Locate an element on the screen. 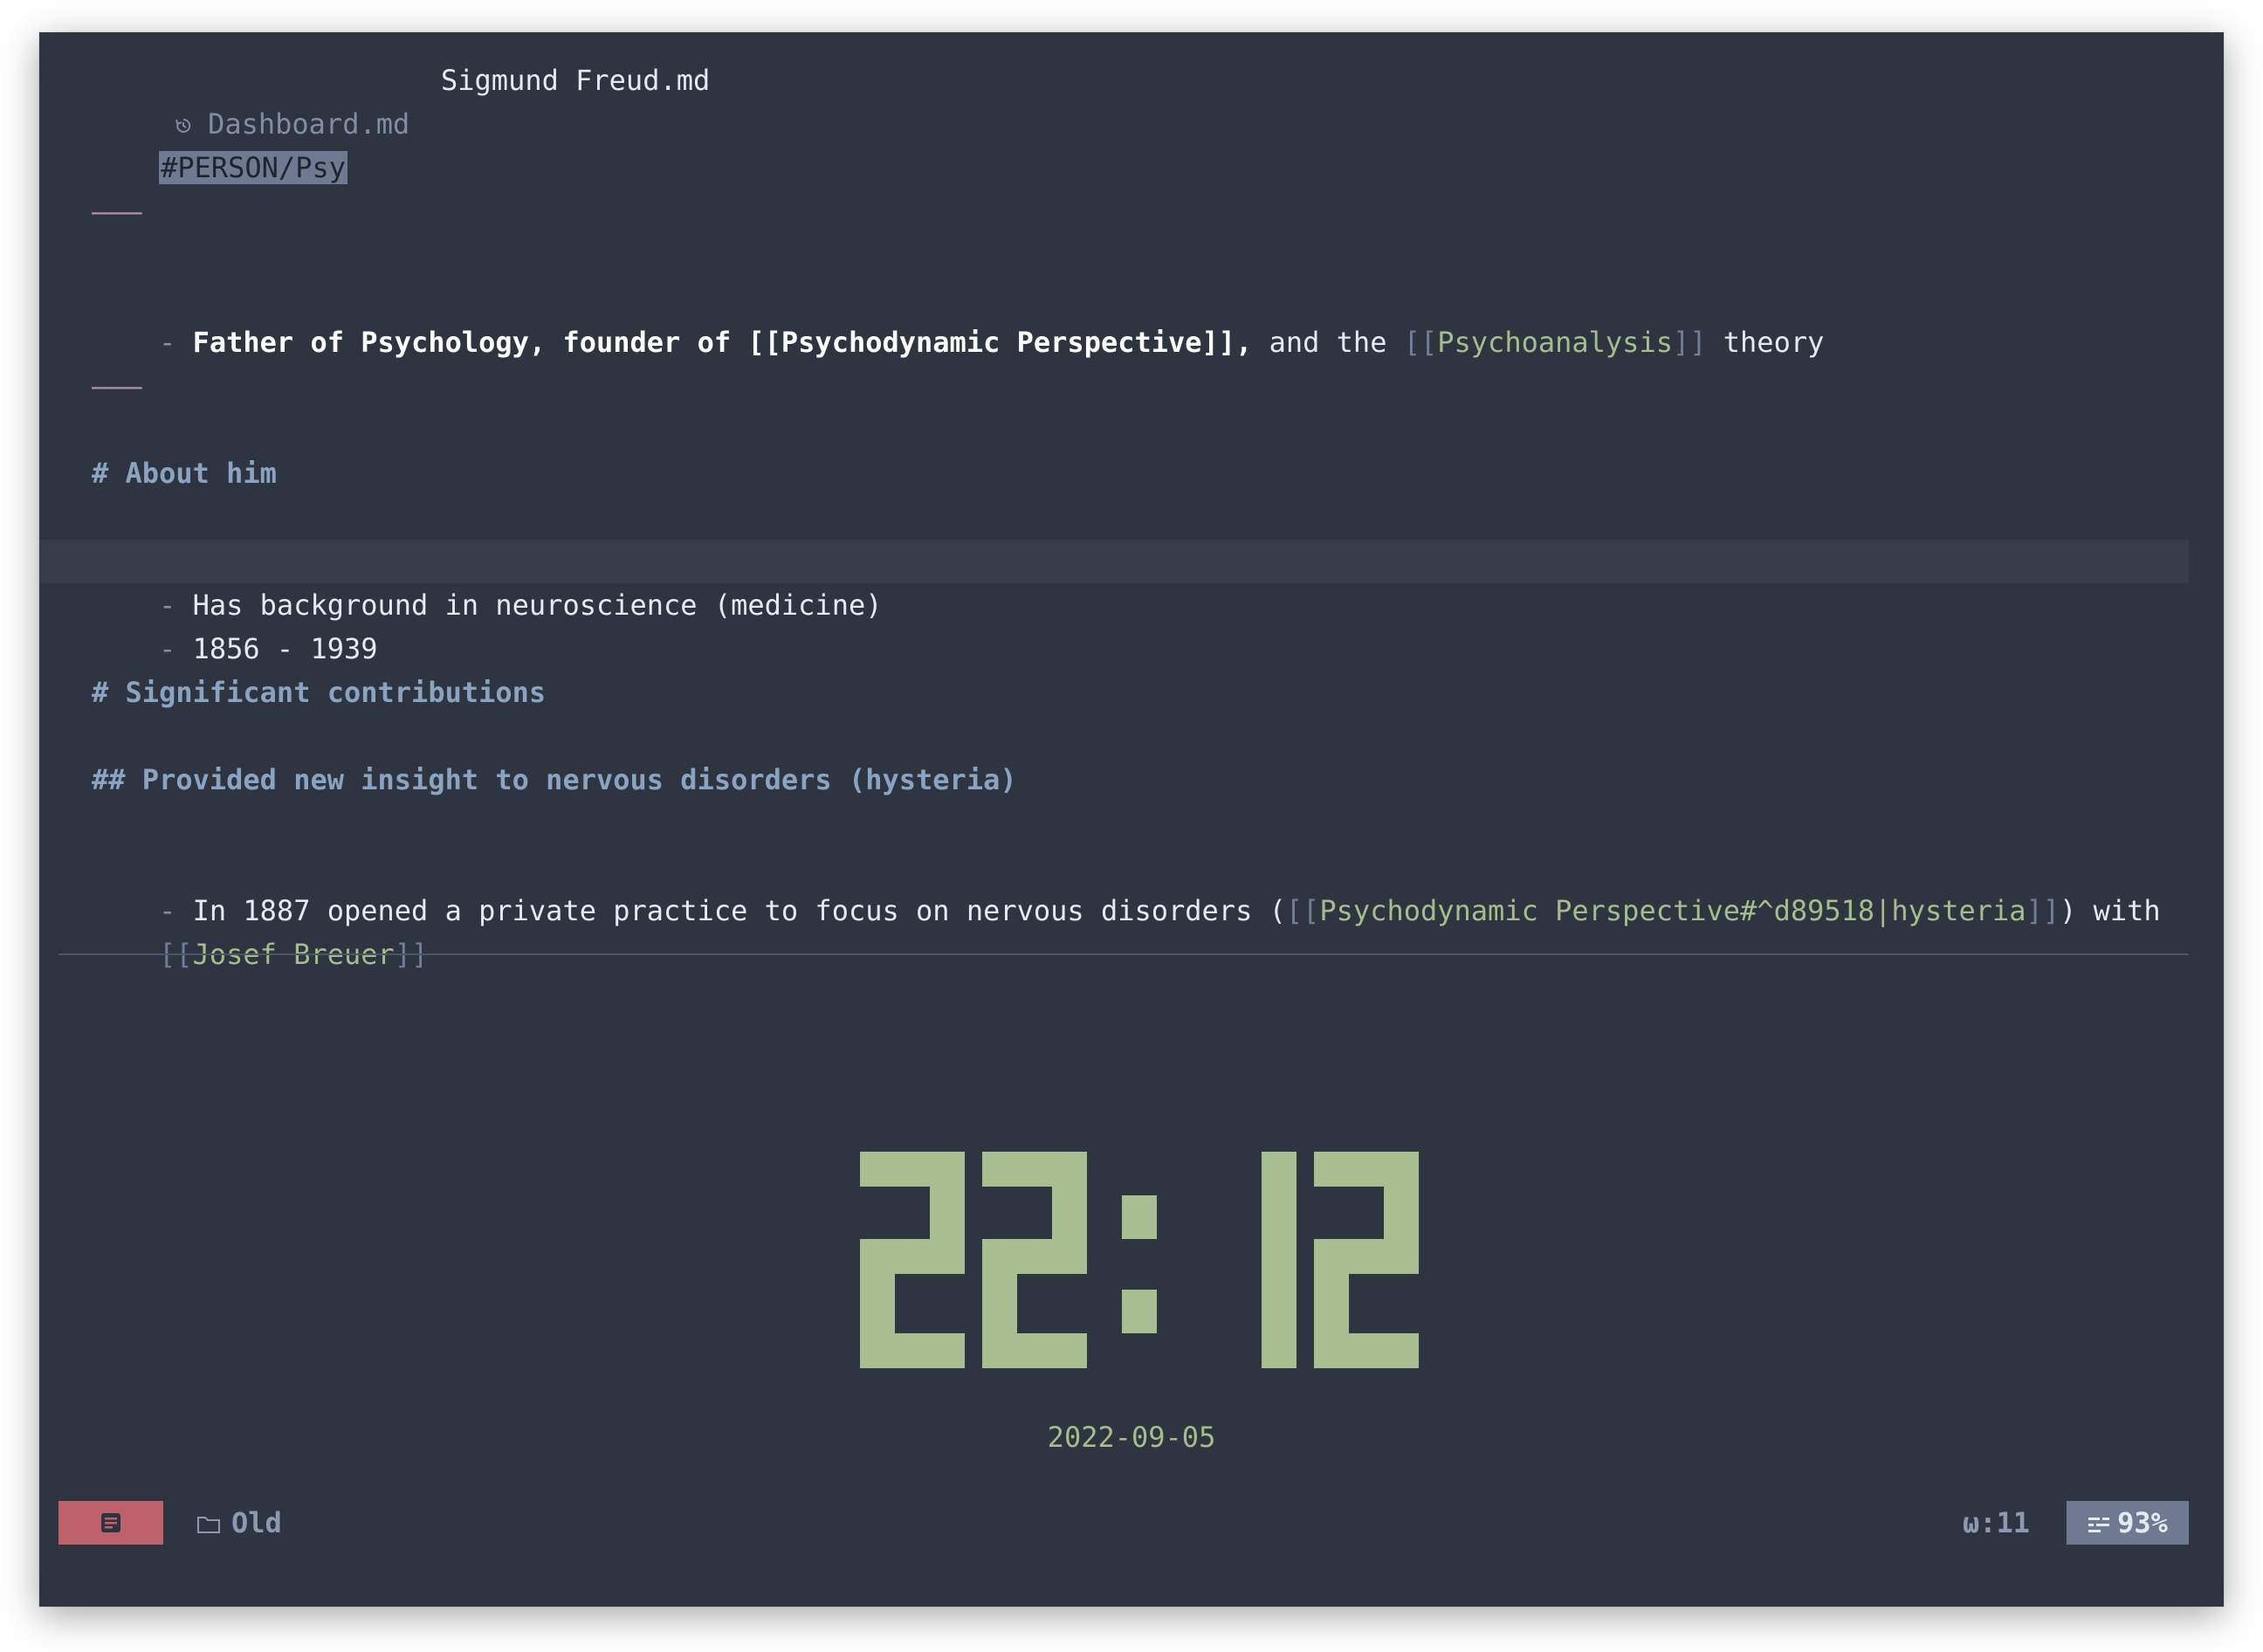 The image size is (2263, 1652). scroll-icon is located at coordinates (2099, 1524).